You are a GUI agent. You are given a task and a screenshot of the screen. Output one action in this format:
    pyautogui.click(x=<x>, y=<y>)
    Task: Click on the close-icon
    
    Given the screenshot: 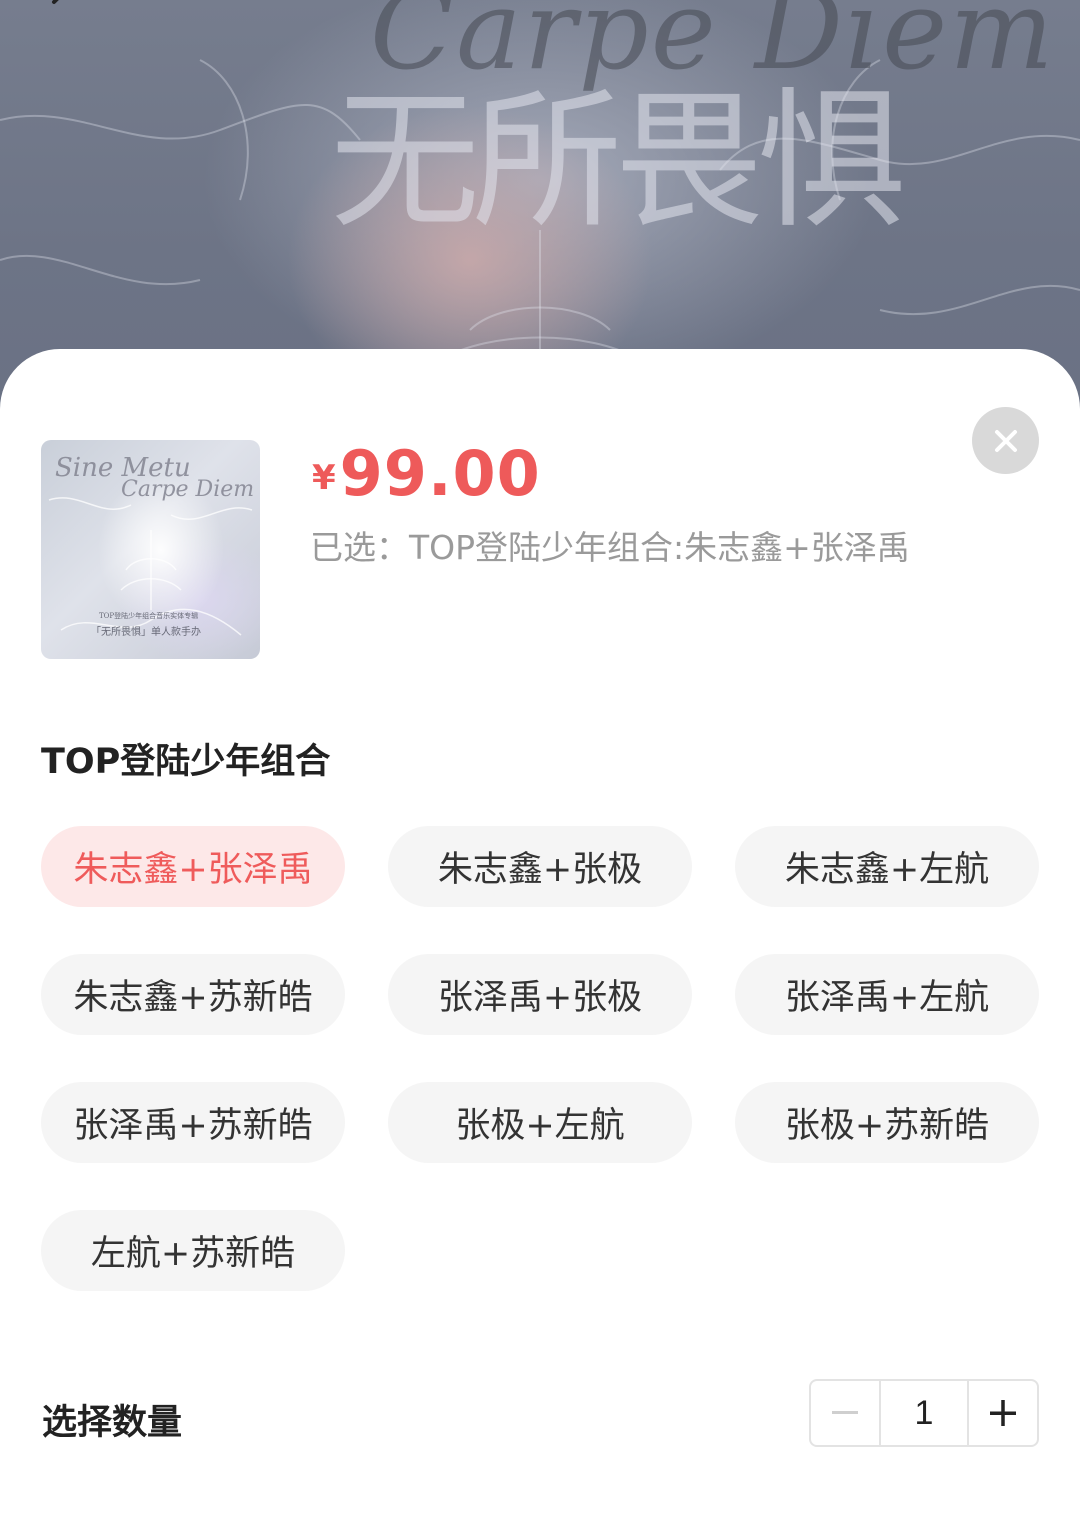 What is the action you would take?
    pyautogui.click(x=1005, y=440)
    